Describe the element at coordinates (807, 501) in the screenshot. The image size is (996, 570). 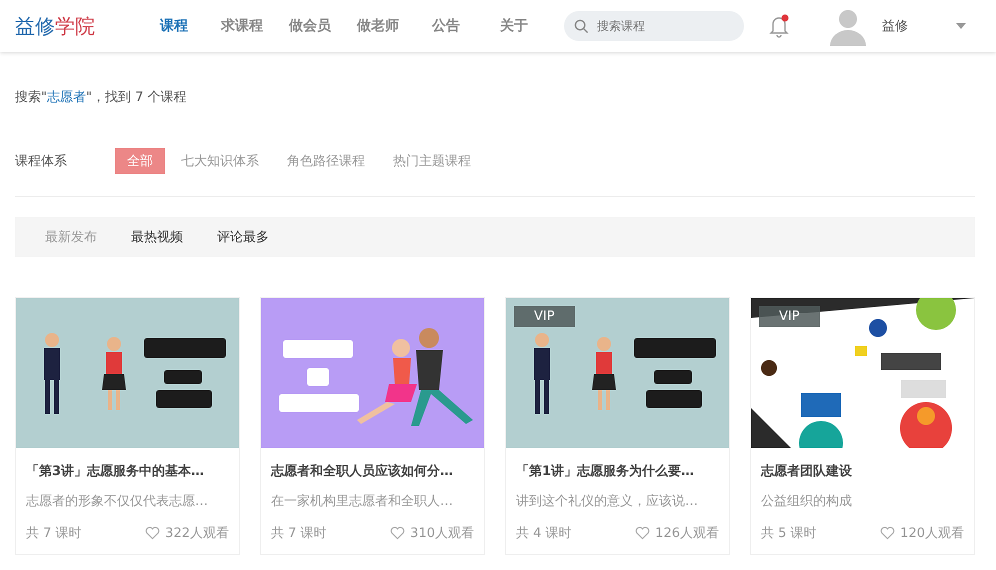
I see `course-description: 公益组织的构成` at that location.